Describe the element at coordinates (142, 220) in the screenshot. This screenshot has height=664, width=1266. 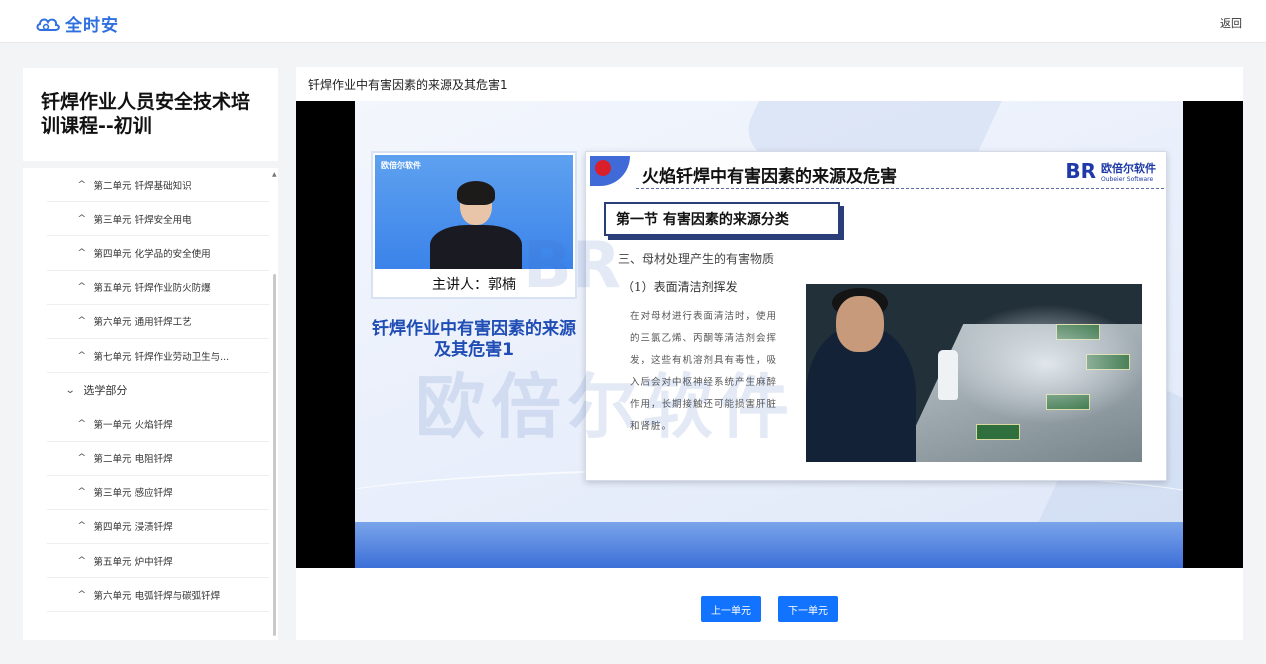
I see `unit-label: 第三单元 钎焊安全用电` at that location.